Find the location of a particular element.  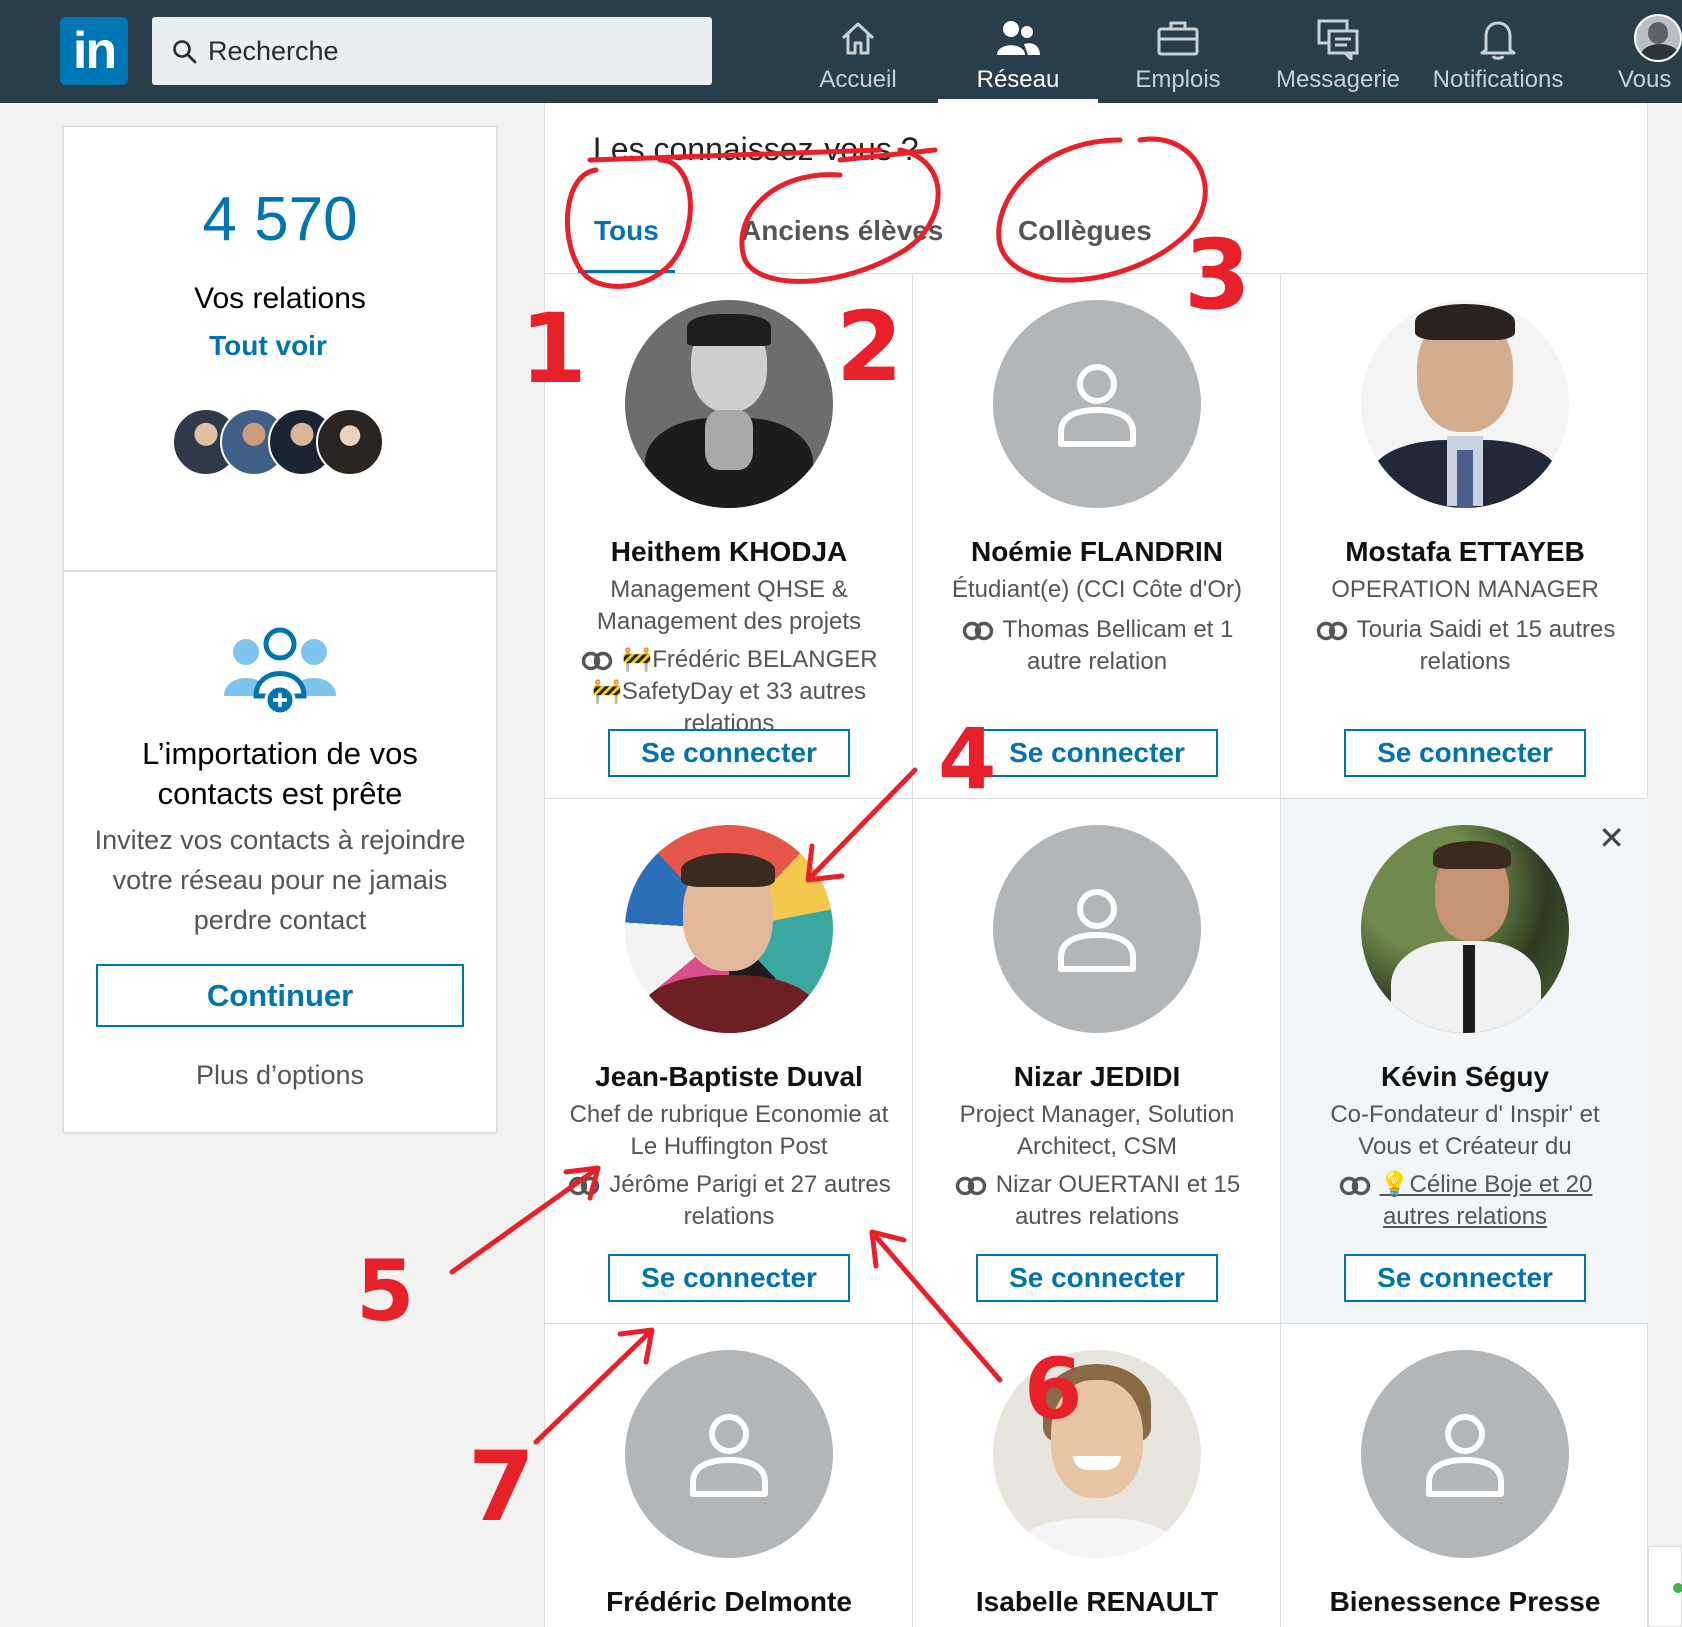

avatar-icon is located at coordinates (1658, 38).